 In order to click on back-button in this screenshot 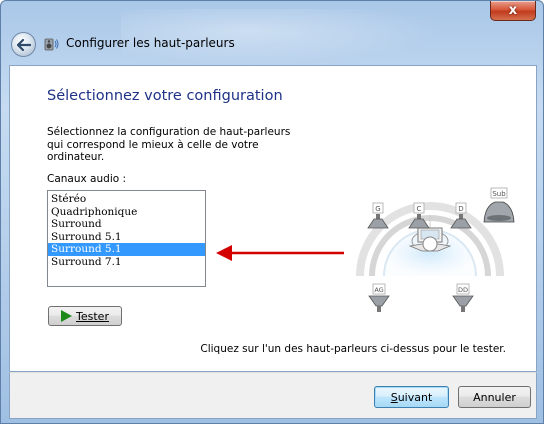, I will do `click(23, 44)`.